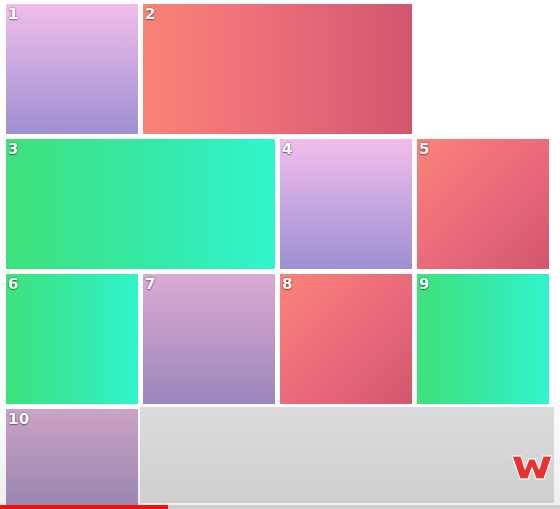 Image resolution: width=560 pixels, height=509 pixels. I want to click on grid-item-9: 9, so click(483, 339).